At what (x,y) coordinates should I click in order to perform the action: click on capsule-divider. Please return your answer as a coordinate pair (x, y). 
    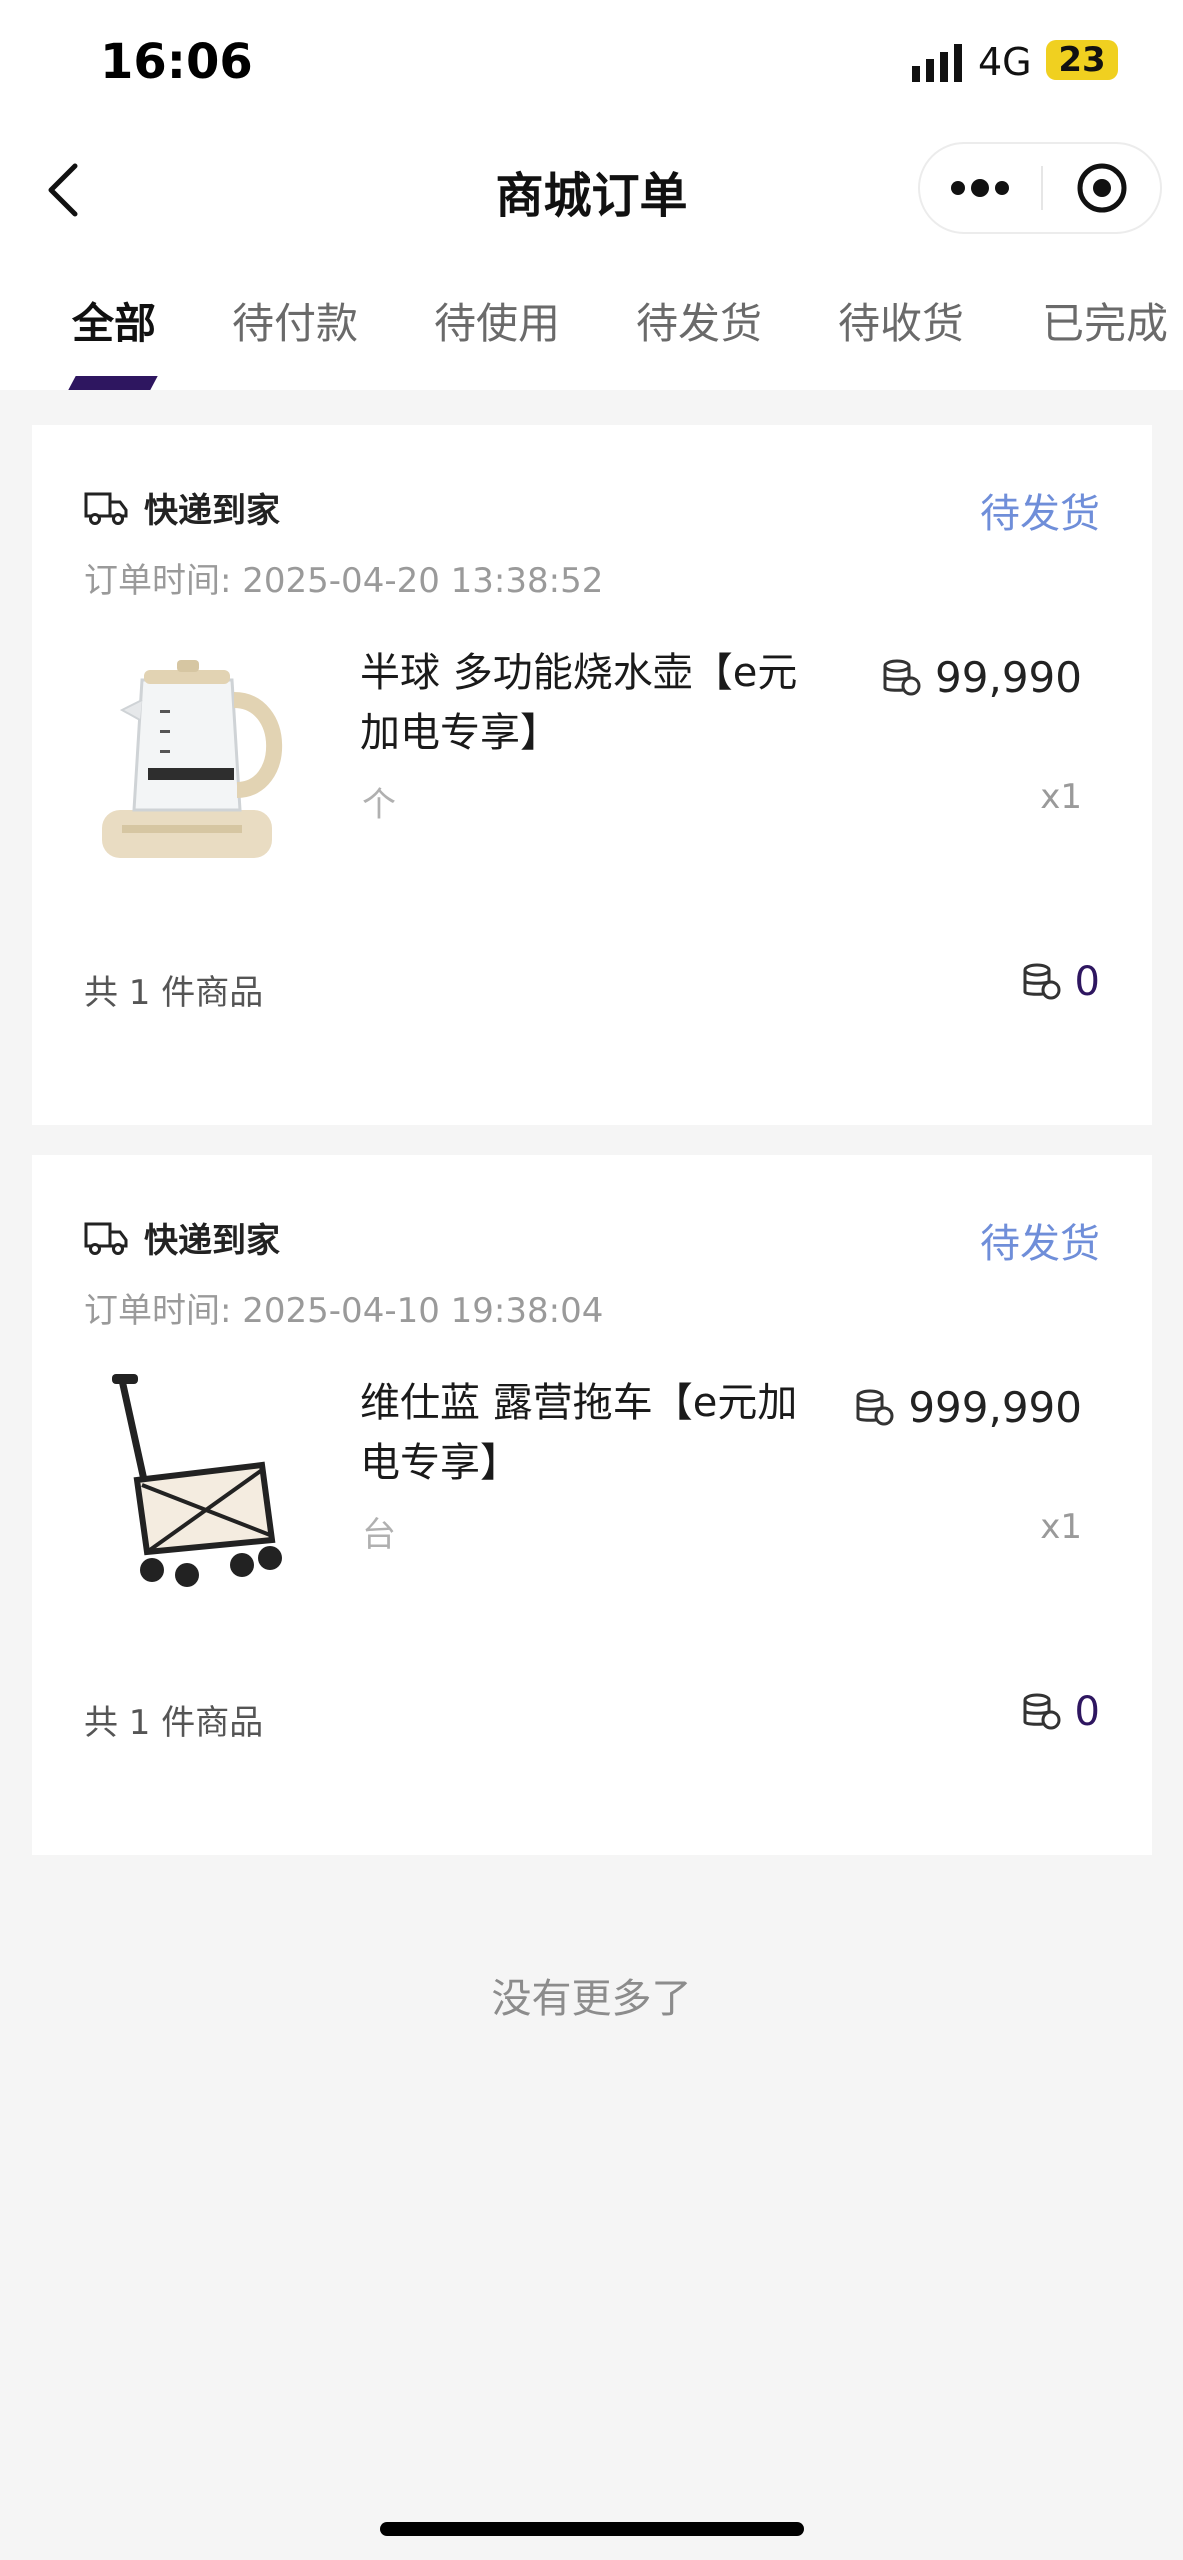
    Looking at the image, I should click on (1042, 188).